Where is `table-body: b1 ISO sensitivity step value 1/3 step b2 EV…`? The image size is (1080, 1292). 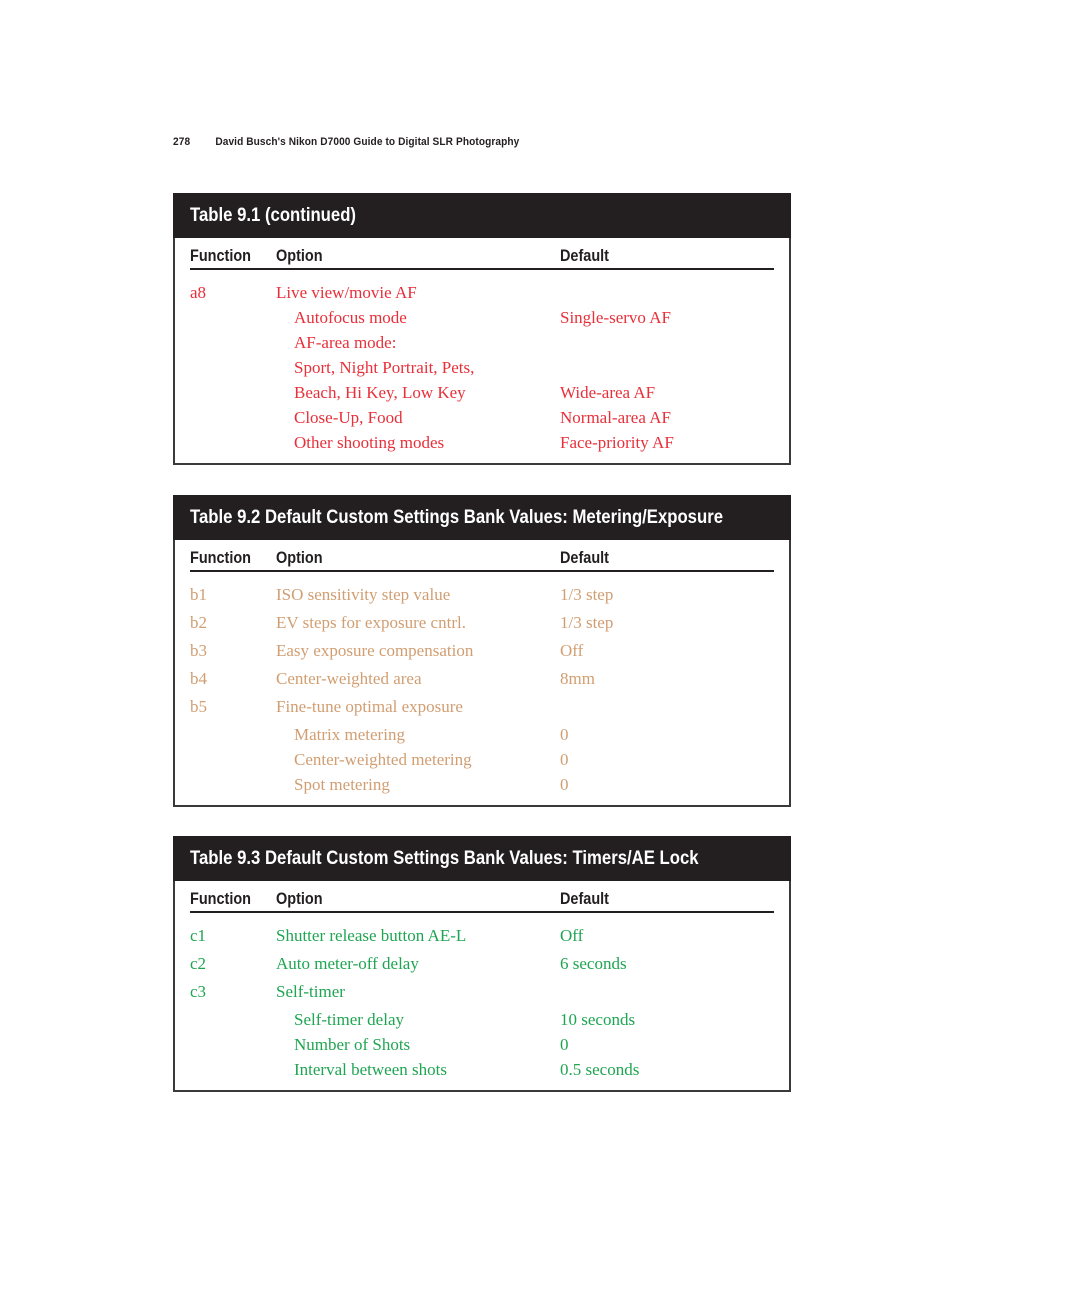 table-body: b1 ISO sensitivity step value 1/3 step b2 EV… is located at coordinates (482, 693).